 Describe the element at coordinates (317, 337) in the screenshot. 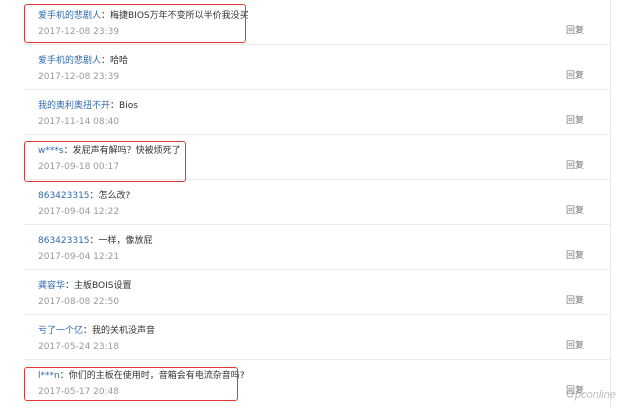

I see `comment-item: 亏了一个亿：我的关机没声音 2017-05-24 23:18 回复` at that location.